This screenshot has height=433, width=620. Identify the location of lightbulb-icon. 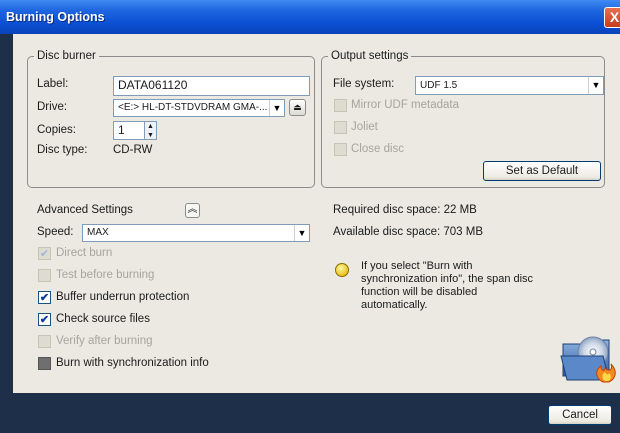
(342, 270).